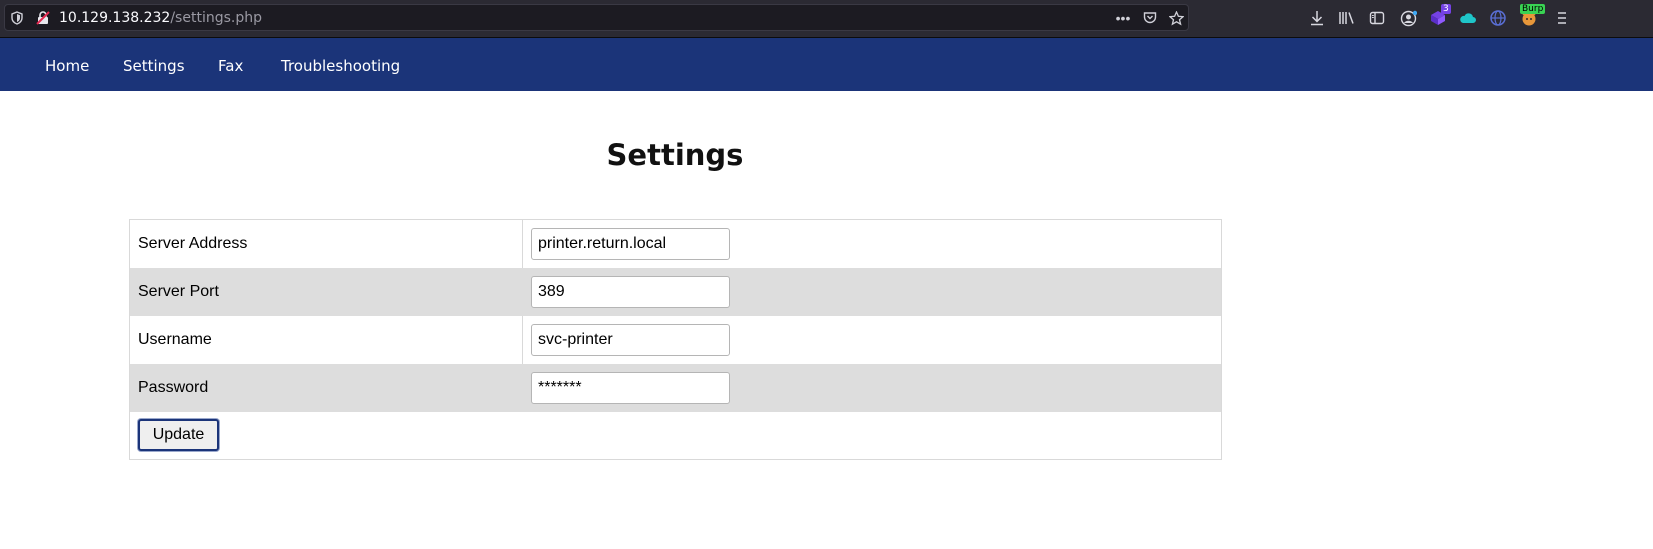 This screenshot has height=549, width=1653. Describe the element at coordinates (872, 244) in the screenshot. I see `server-address-cell` at that location.